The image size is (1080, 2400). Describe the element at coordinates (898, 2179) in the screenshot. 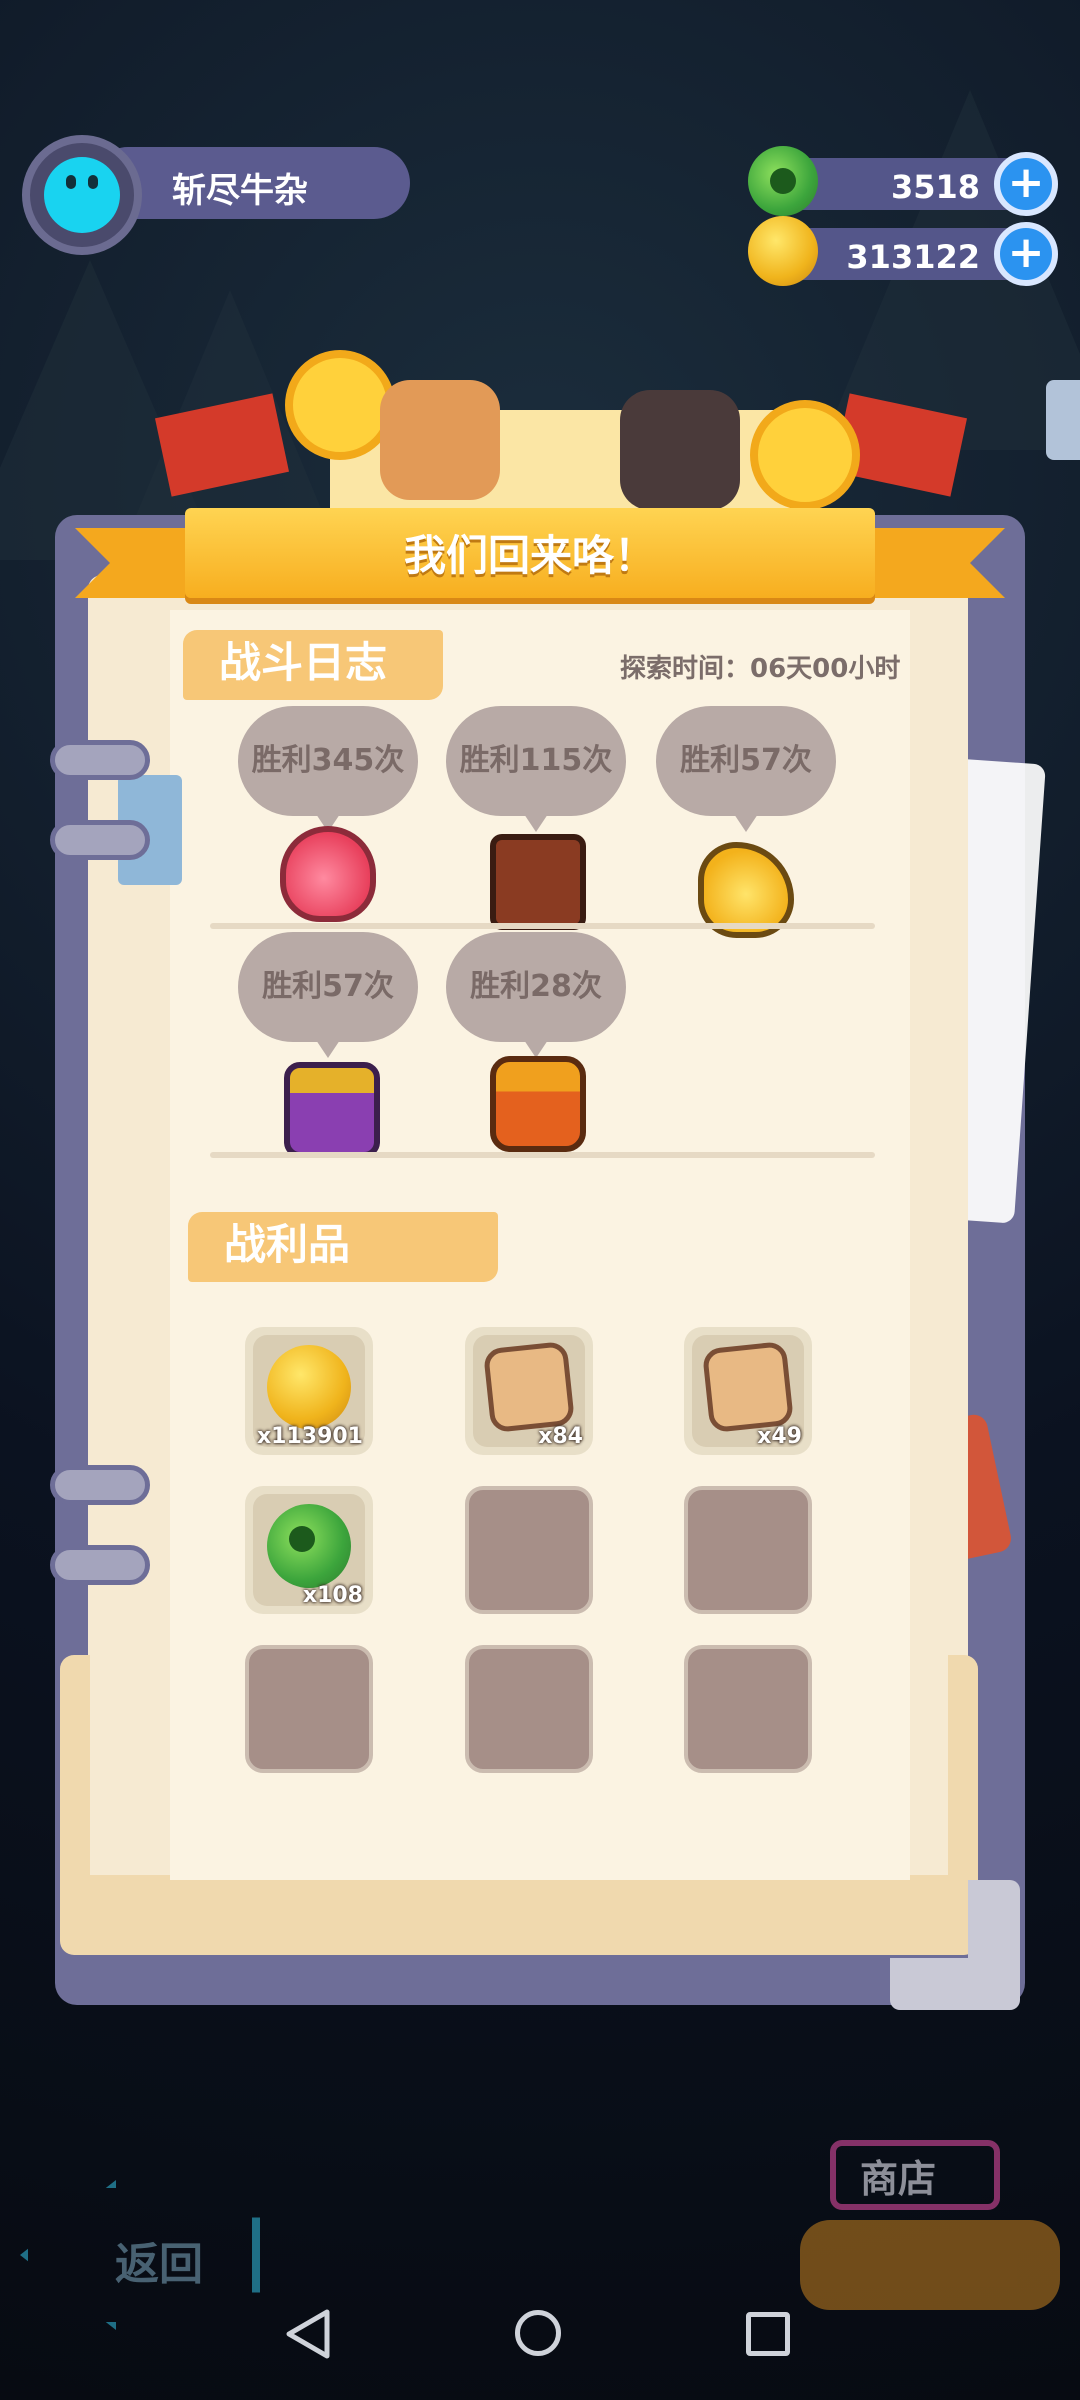

I see `shop-label: 商店` at that location.